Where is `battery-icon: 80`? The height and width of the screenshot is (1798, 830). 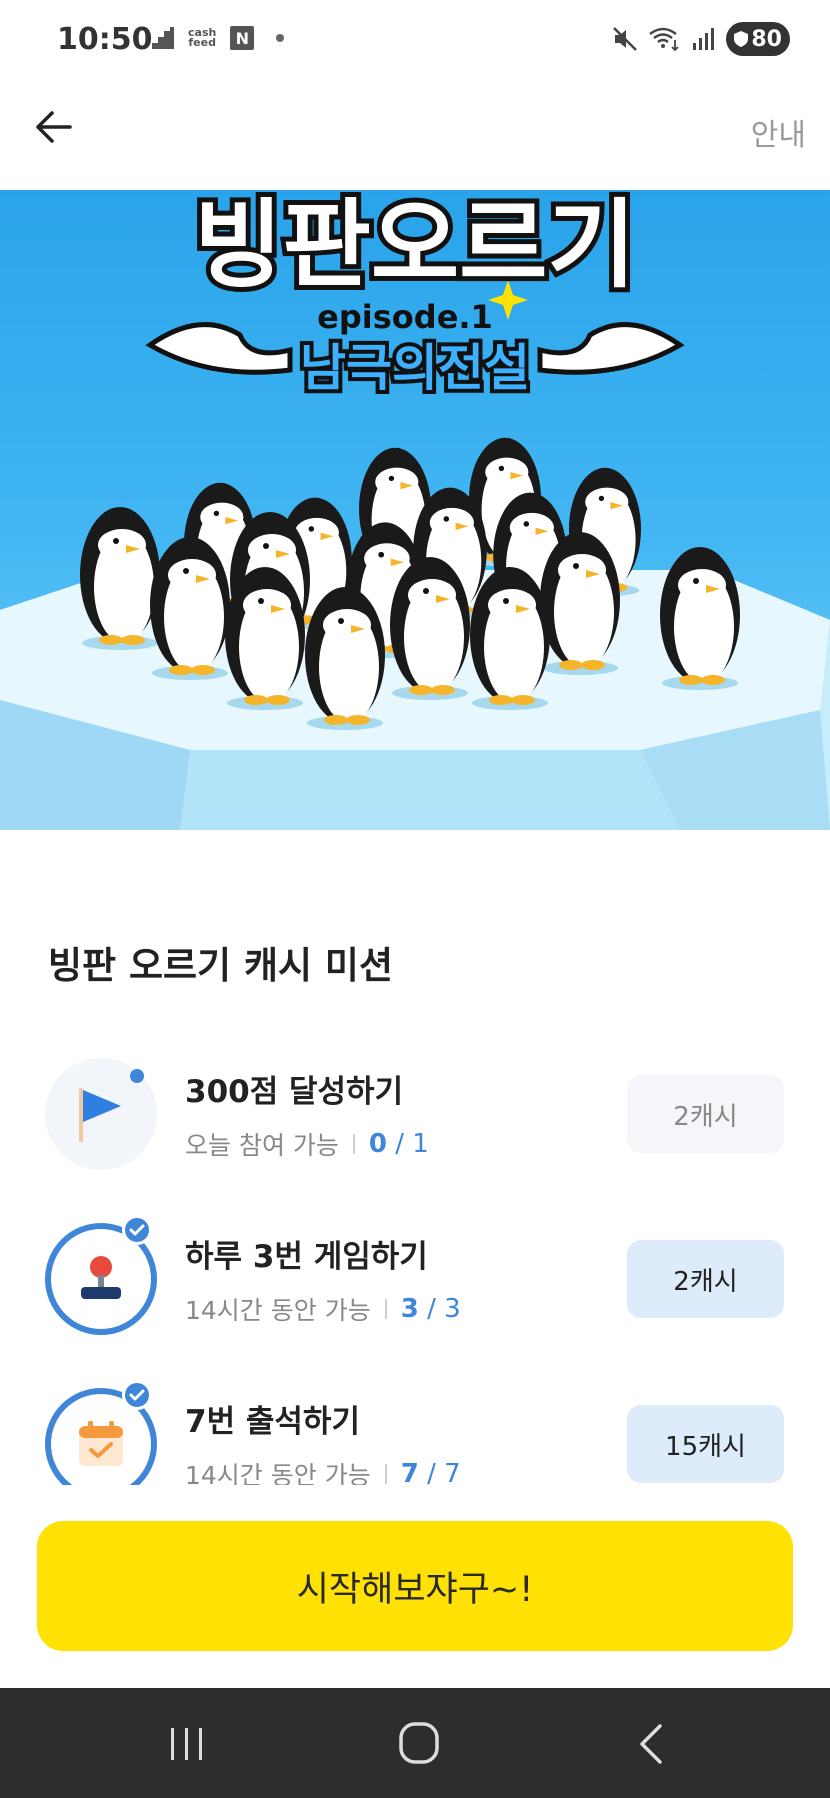
battery-icon: 80 is located at coordinates (758, 39).